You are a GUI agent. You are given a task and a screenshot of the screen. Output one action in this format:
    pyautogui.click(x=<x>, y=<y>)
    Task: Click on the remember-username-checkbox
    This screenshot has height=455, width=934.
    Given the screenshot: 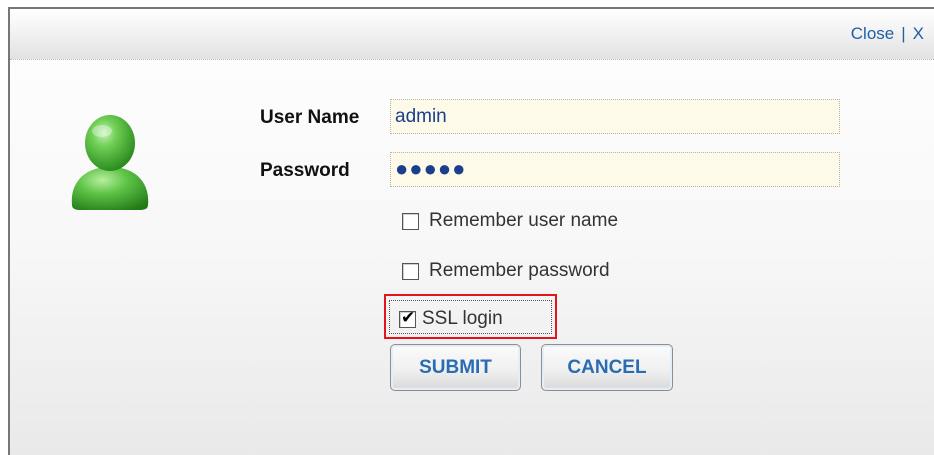 What is the action you would take?
    pyautogui.click(x=410, y=221)
    